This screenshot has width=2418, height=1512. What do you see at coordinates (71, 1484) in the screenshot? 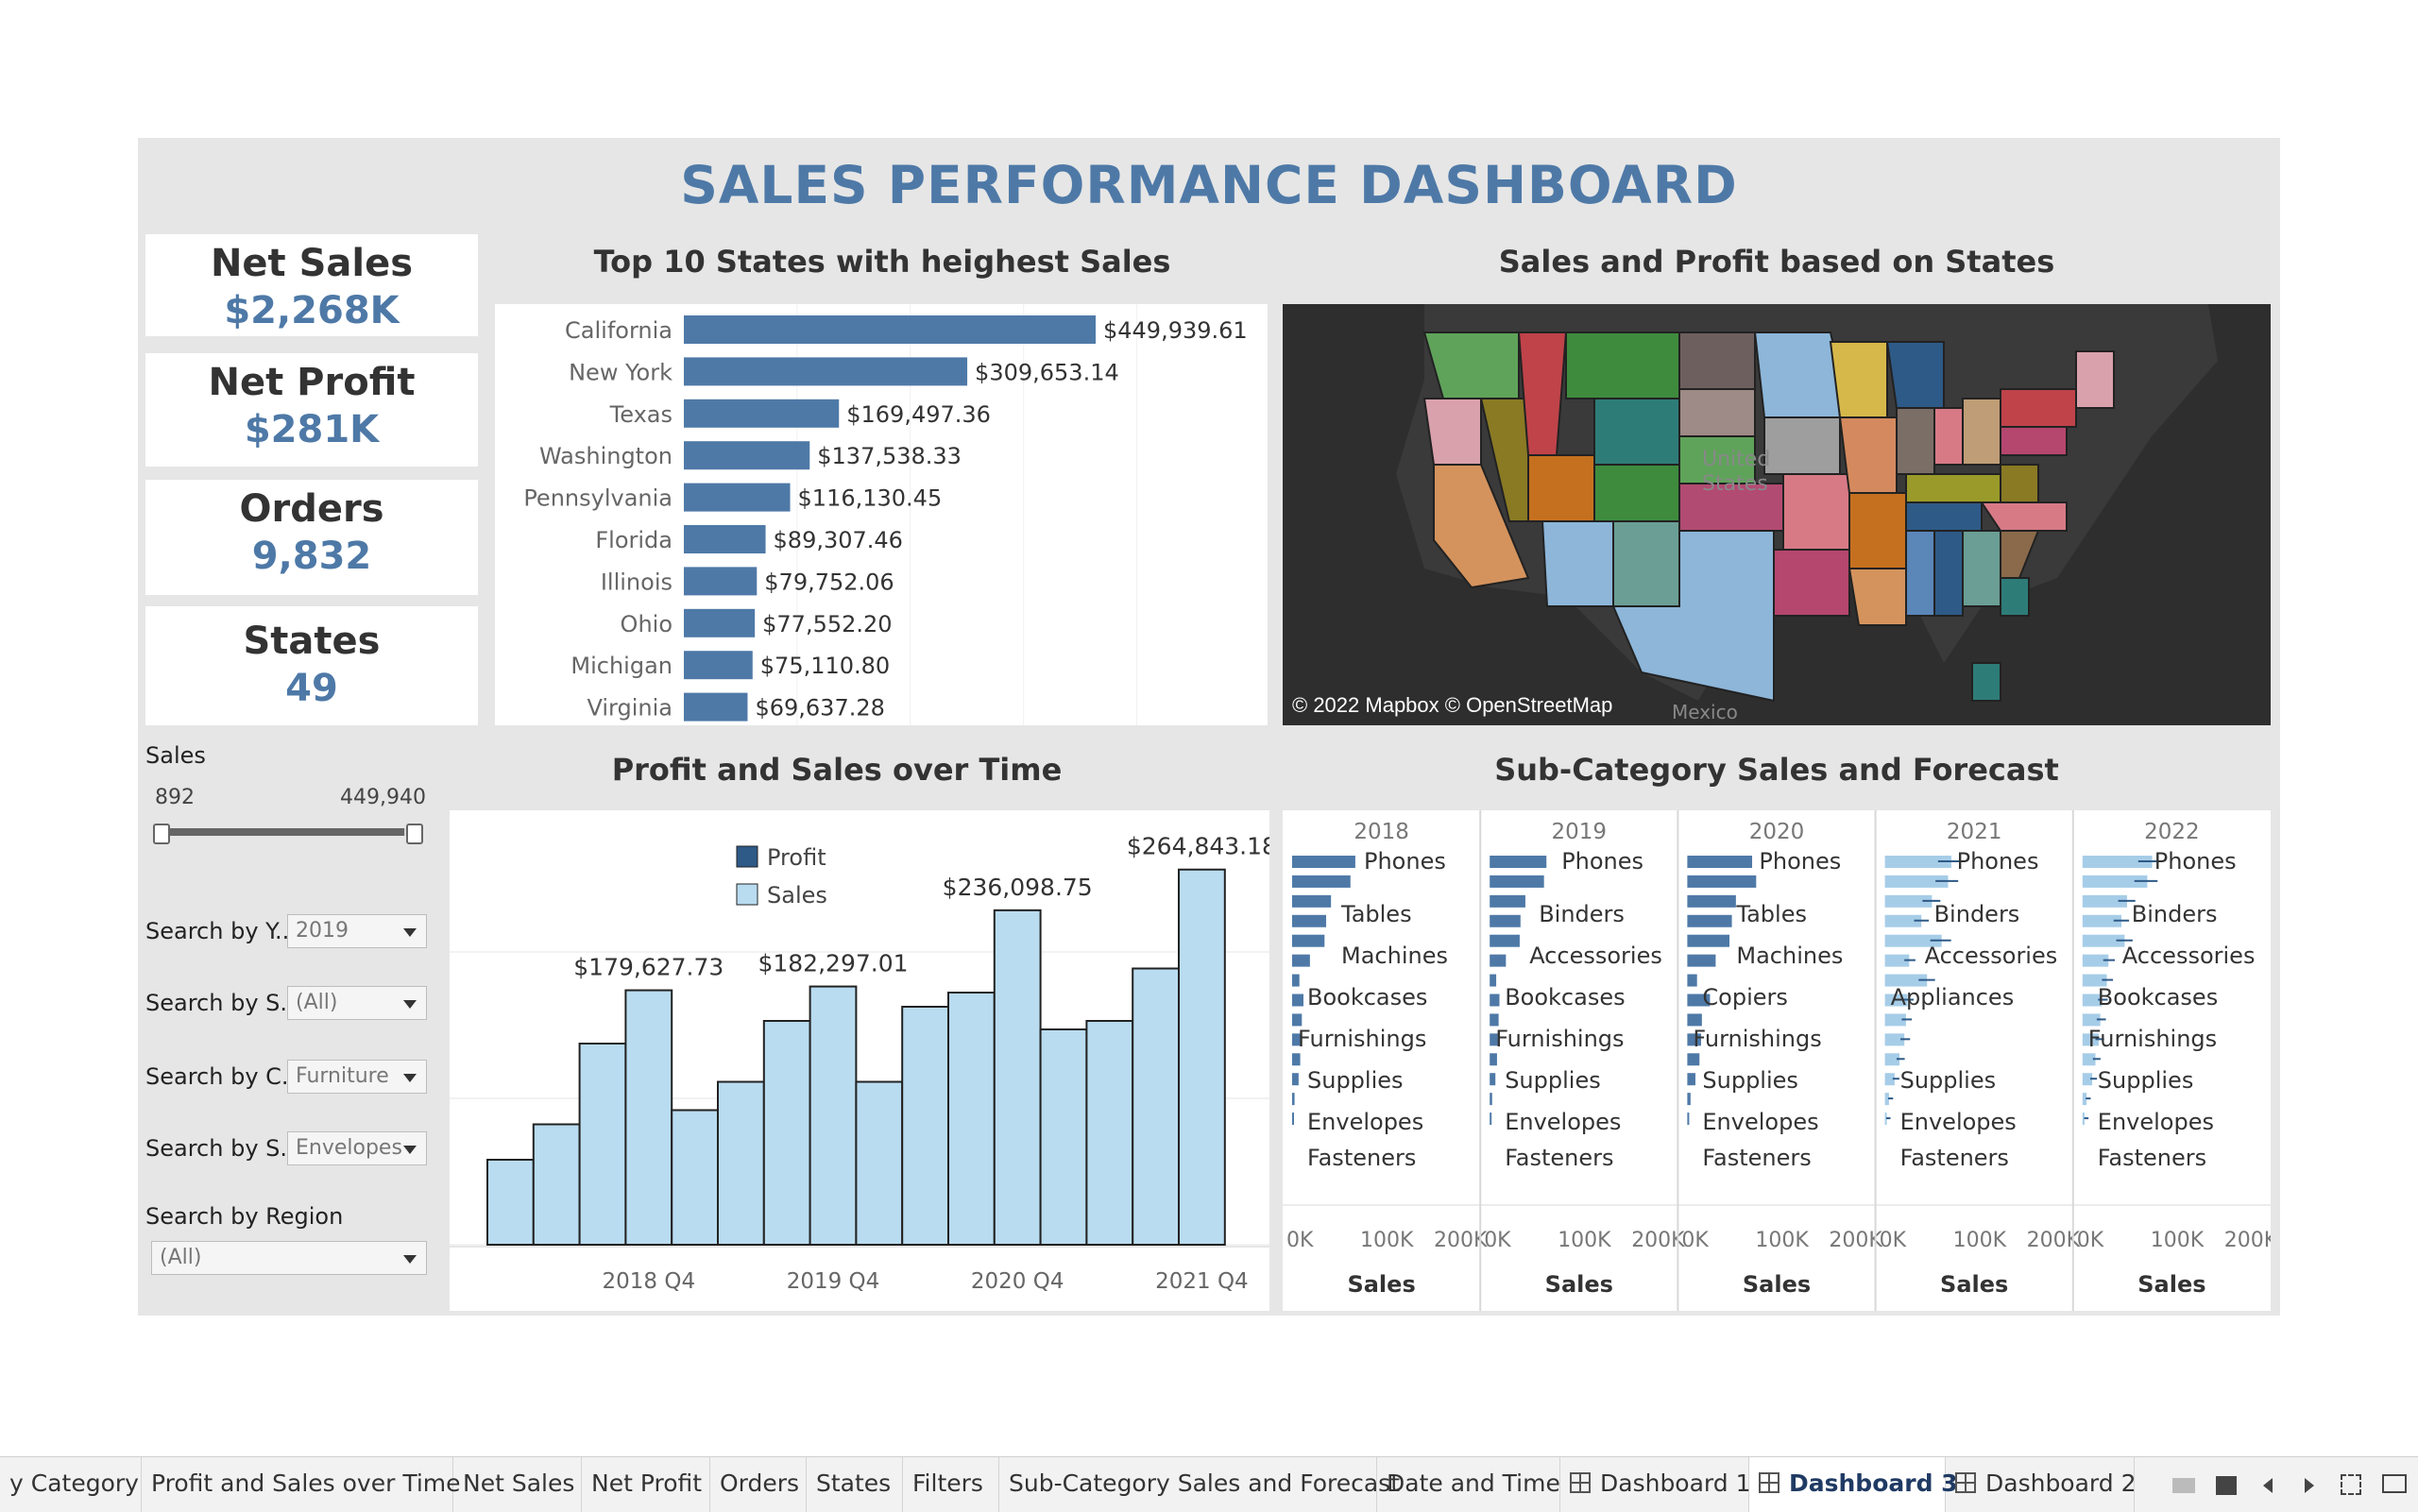
I see `tab-by-category: y Category` at bounding box center [71, 1484].